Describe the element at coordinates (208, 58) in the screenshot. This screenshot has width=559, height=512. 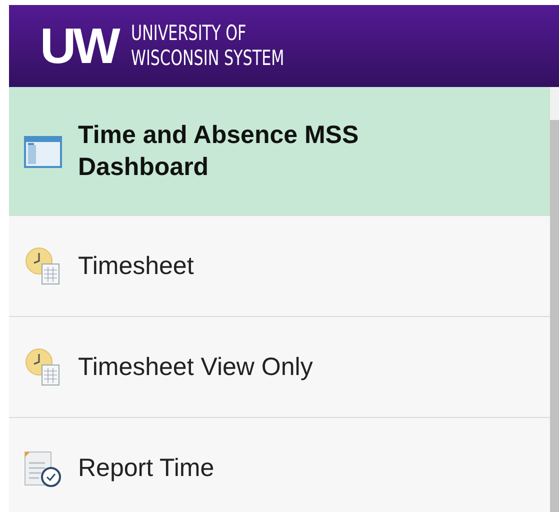
I see `logo-text: WISCONSIN SYSTEM` at that location.